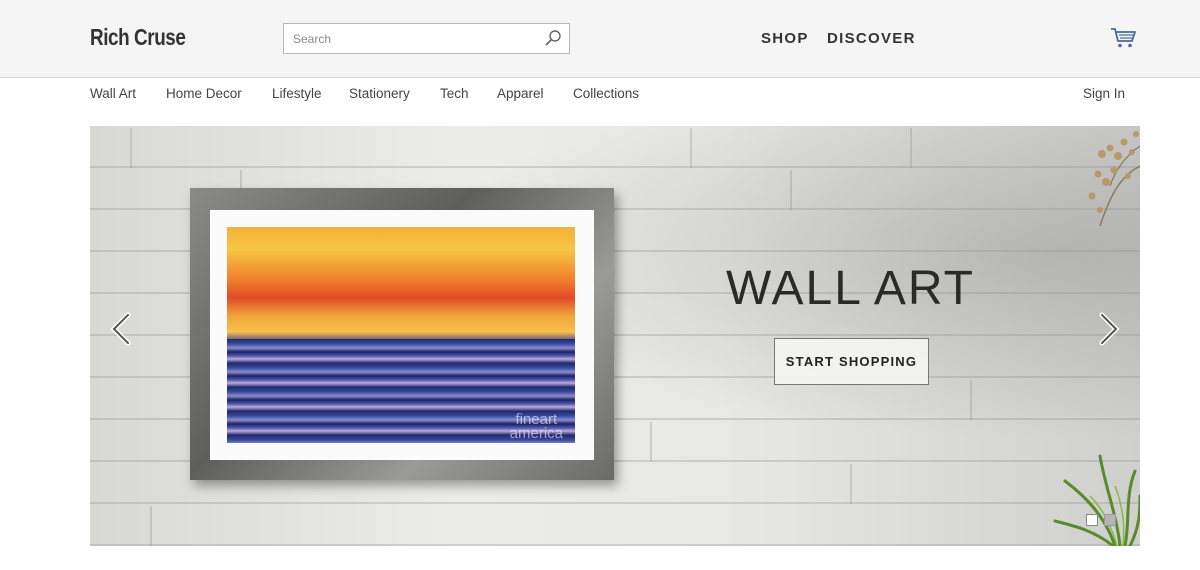  I want to click on site-logo: Rich Cruse, so click(138, 37).